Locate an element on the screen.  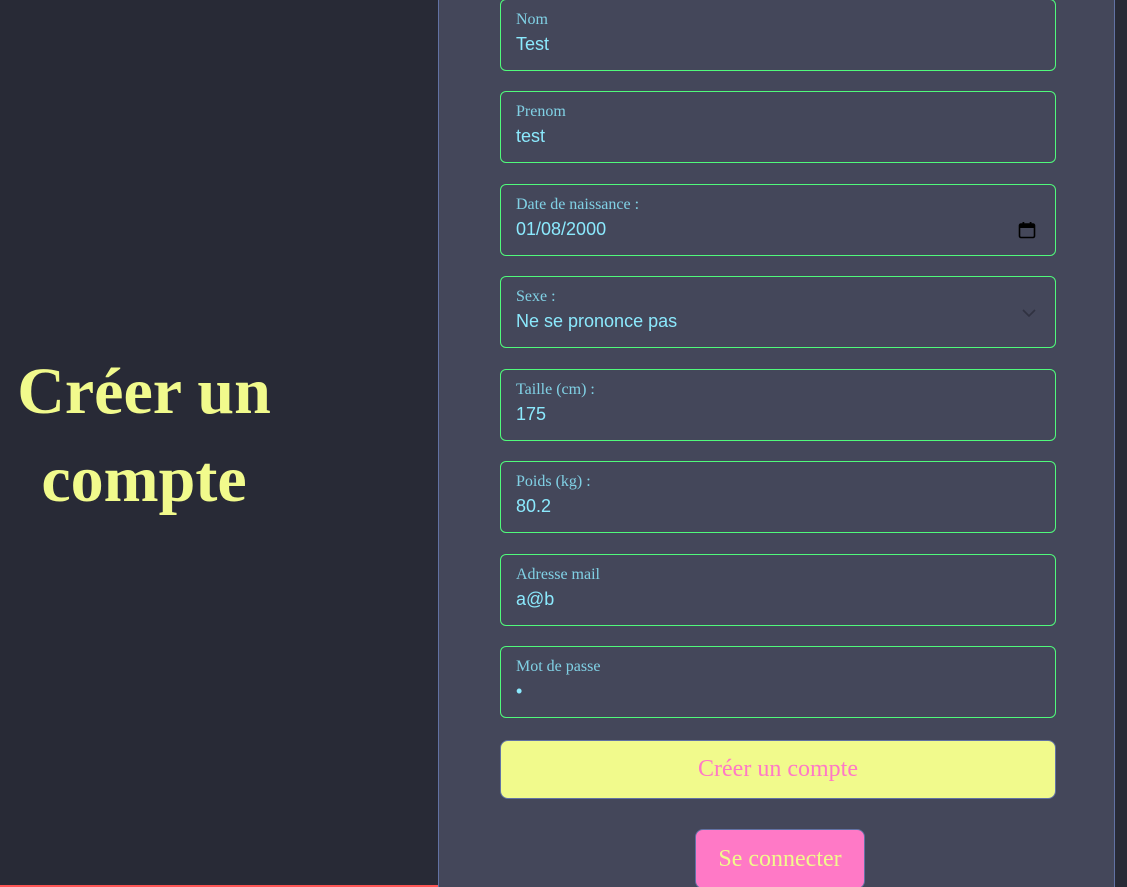
sexe-select: Sexe : Ne se prononce pas is located at coordinates (778, 312).